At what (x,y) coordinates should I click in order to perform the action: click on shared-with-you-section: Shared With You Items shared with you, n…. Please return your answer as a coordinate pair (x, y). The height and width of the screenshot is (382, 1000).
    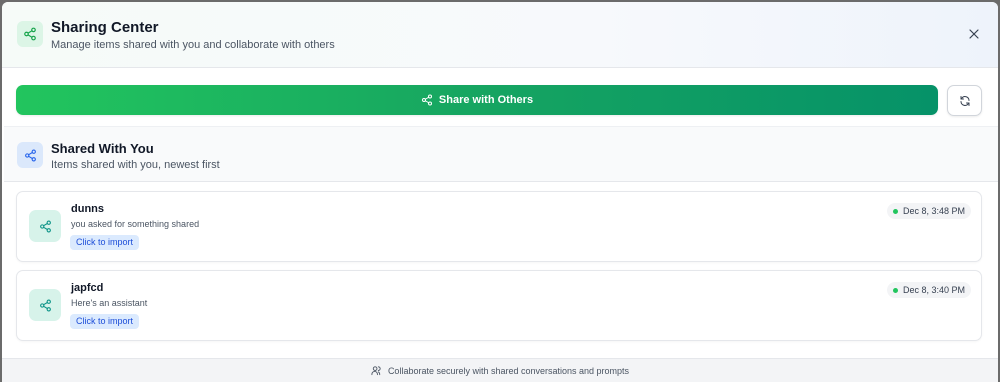
    Looking at the image, I should click on (501, 154).